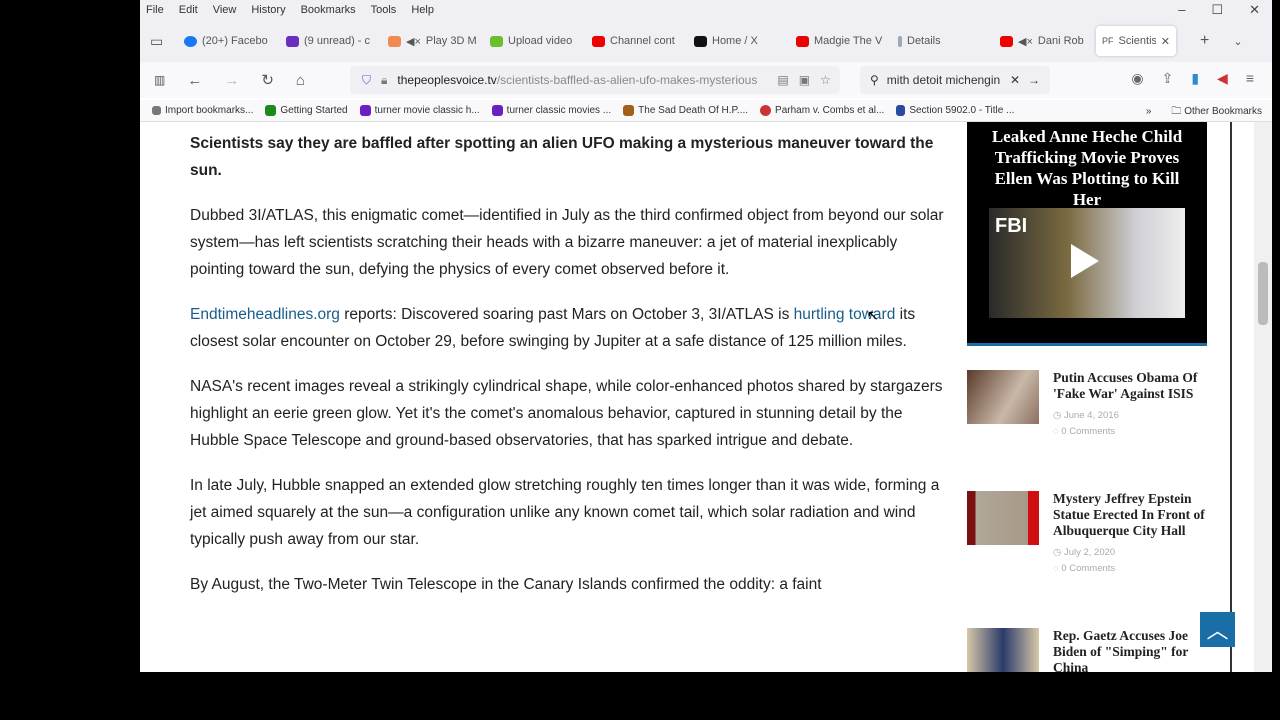  I want to click on tab: Details, so click(943, 41).